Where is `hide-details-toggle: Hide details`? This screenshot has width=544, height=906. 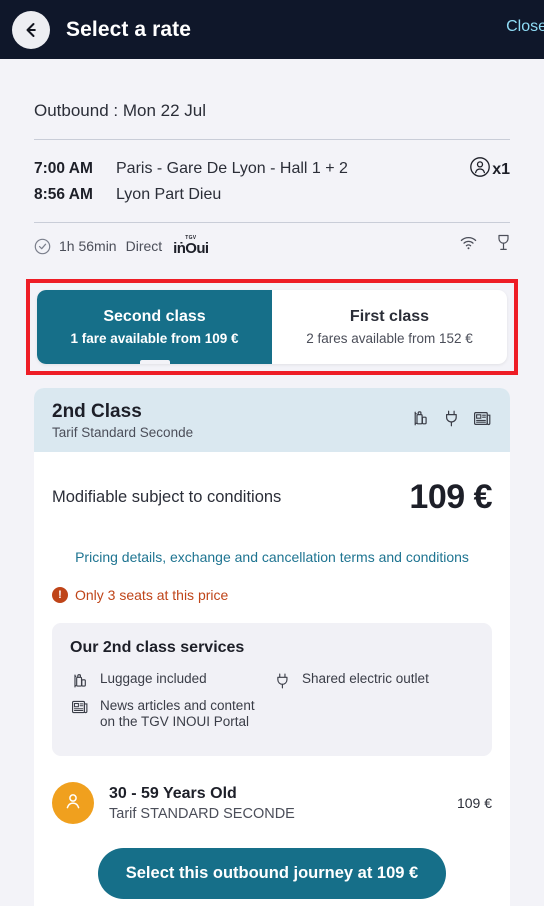 hide-details-toggle: Hide details is located at coordinates (272, 902).